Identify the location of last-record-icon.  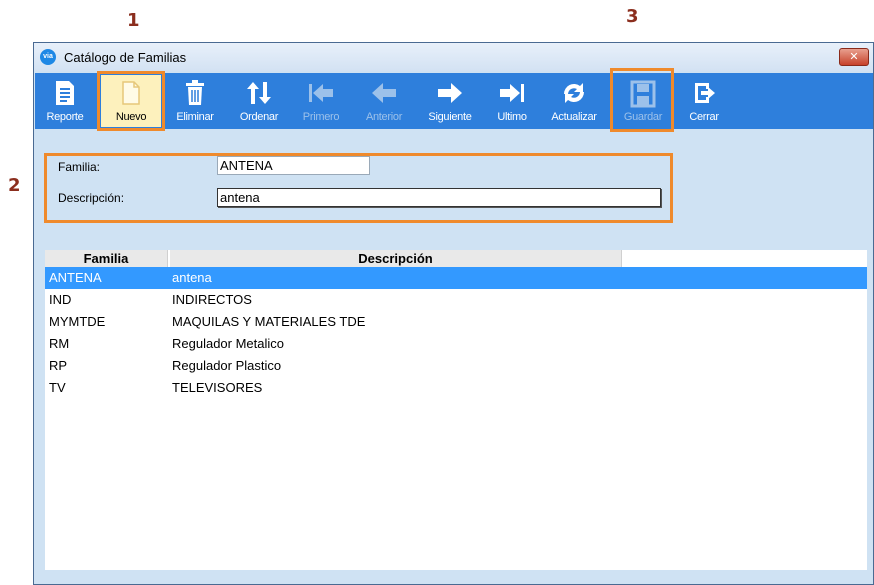
(512, 93).